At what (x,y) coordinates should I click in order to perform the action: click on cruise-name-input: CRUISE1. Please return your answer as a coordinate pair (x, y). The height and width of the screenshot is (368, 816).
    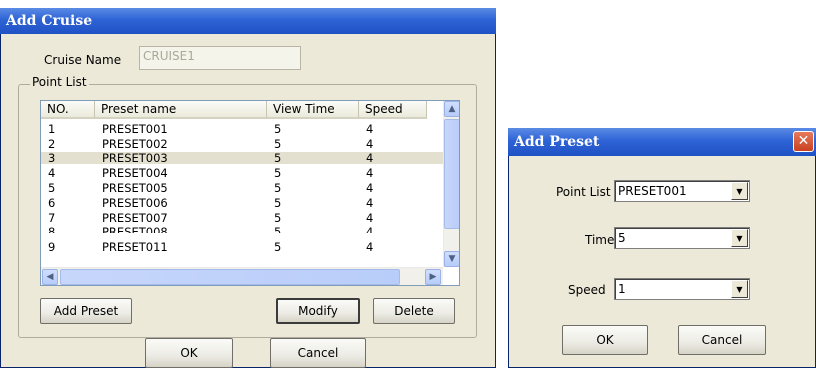
    Looking at the image, I should click on (220, 58).